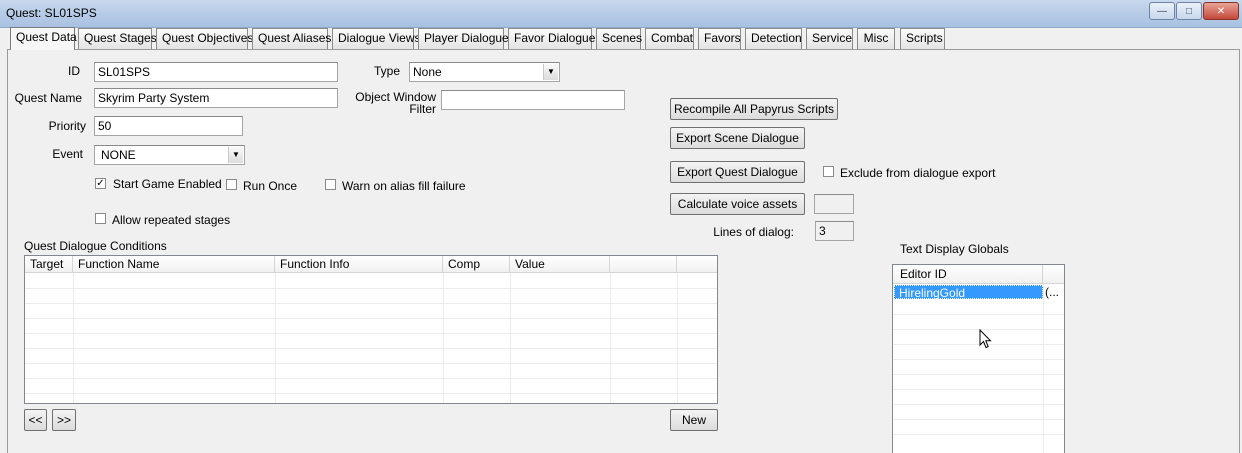 The image size is (1242, 453). What do you see at coordinates (422, 109) in the screenshot?
I see `object-window-filter-label-line2: Filter` at bounding box center [422, 109].